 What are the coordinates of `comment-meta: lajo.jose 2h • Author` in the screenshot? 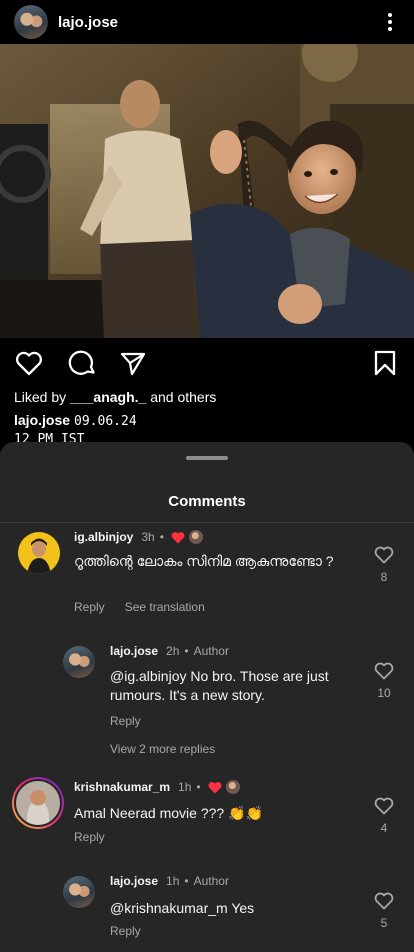 It's located at (169, 651).